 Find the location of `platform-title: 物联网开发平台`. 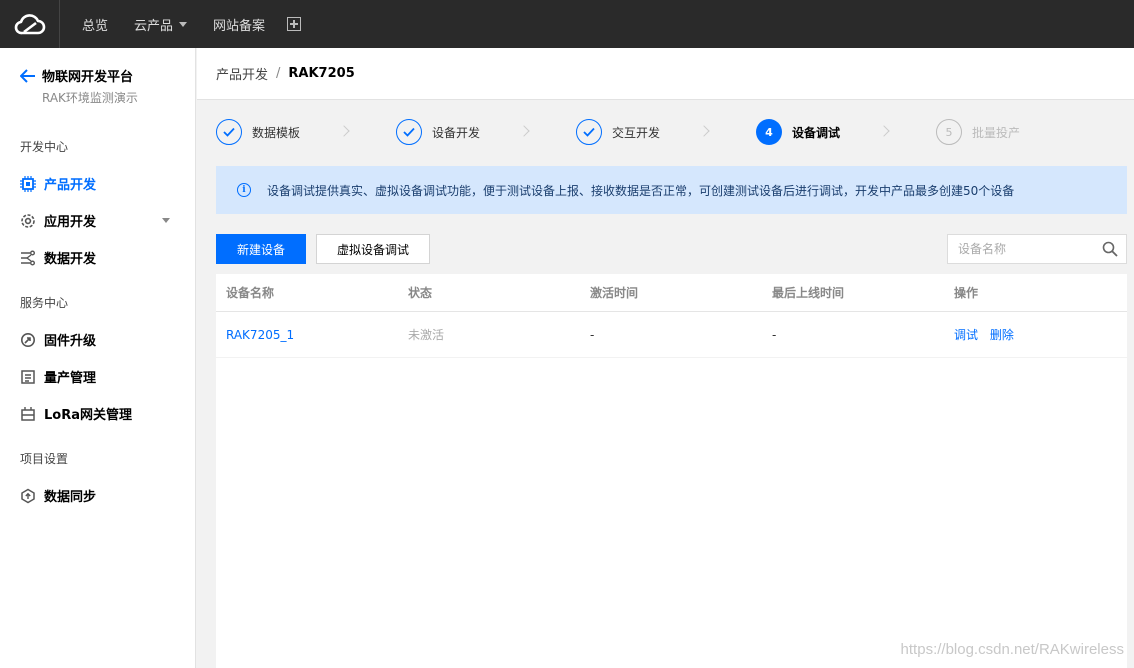

platform-title: 物联网开发平台 is located at coordinates (88, 77).